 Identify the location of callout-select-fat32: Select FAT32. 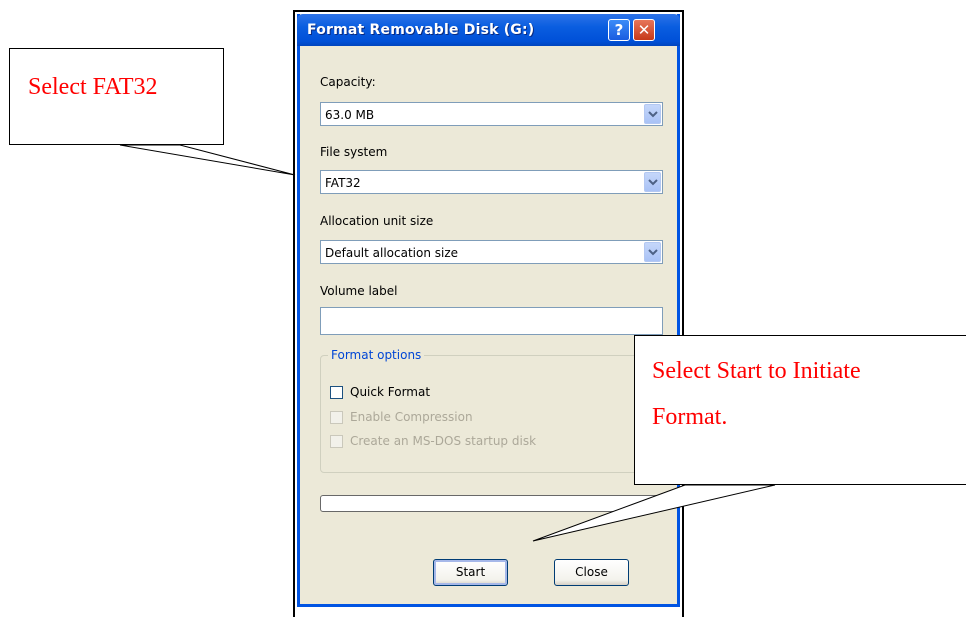
(116, 96).